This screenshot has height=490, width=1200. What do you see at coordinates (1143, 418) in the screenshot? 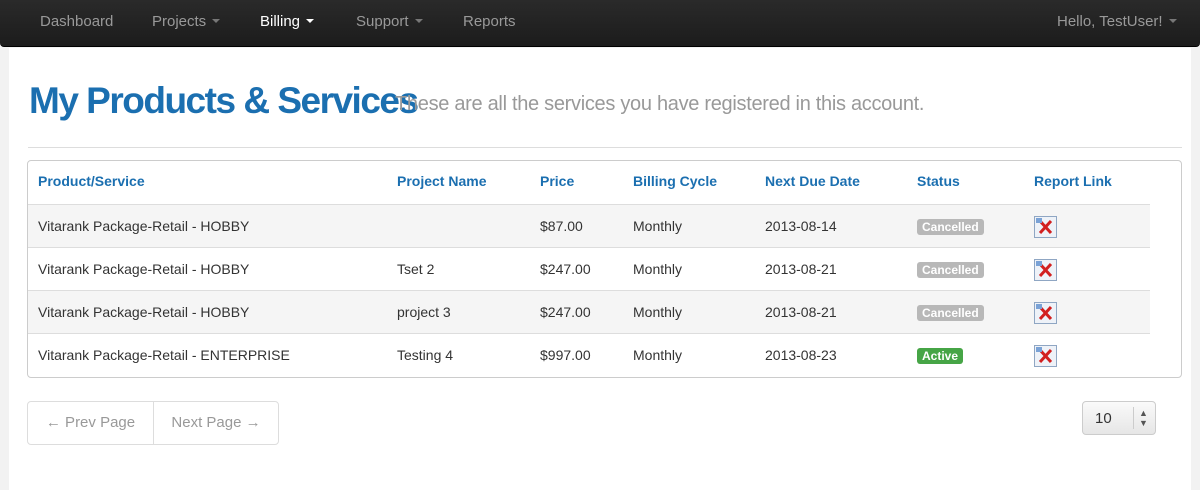
I see `up-down-arrows-icon: ▲ ▼` at bounding box center [1143, 418].